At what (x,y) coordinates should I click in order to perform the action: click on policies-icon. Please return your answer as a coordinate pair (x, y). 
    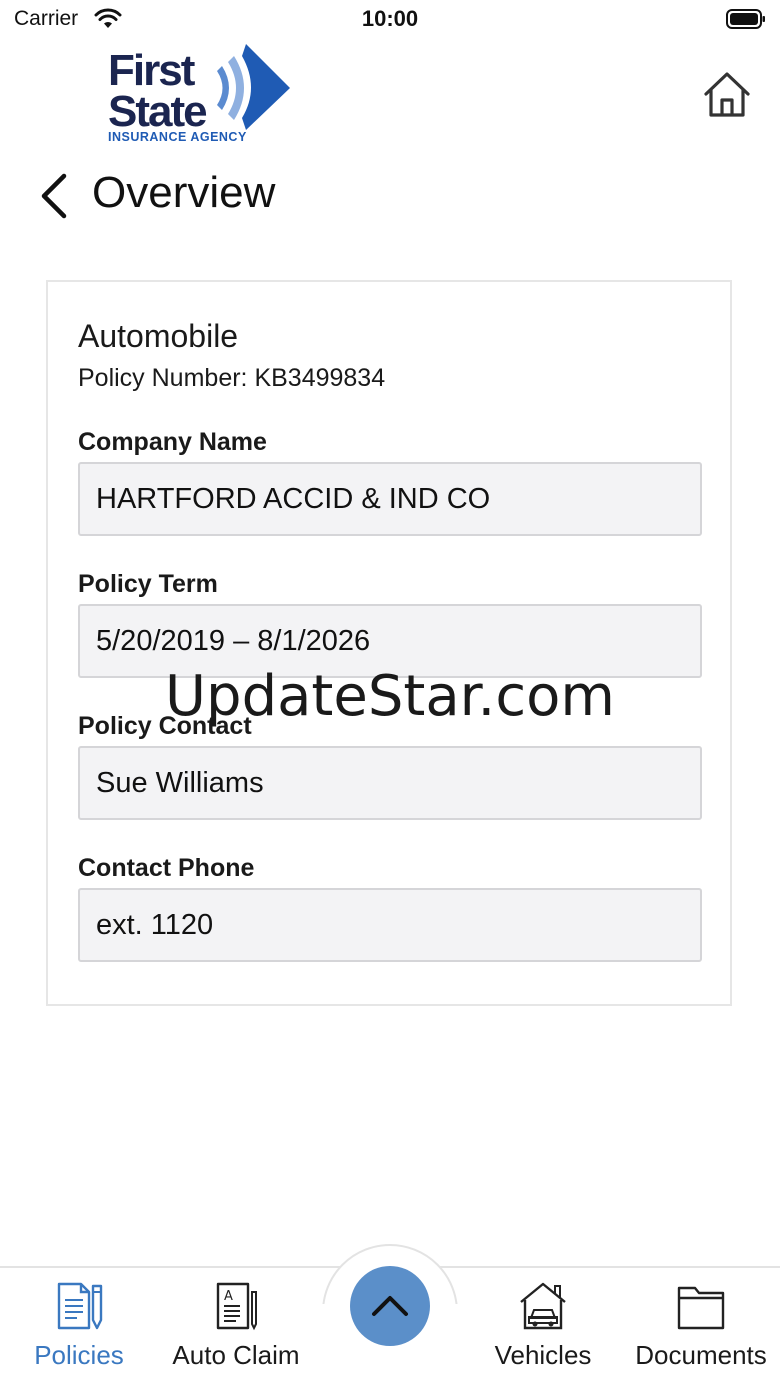
    Looking at the image, I should click on (80, 1306).